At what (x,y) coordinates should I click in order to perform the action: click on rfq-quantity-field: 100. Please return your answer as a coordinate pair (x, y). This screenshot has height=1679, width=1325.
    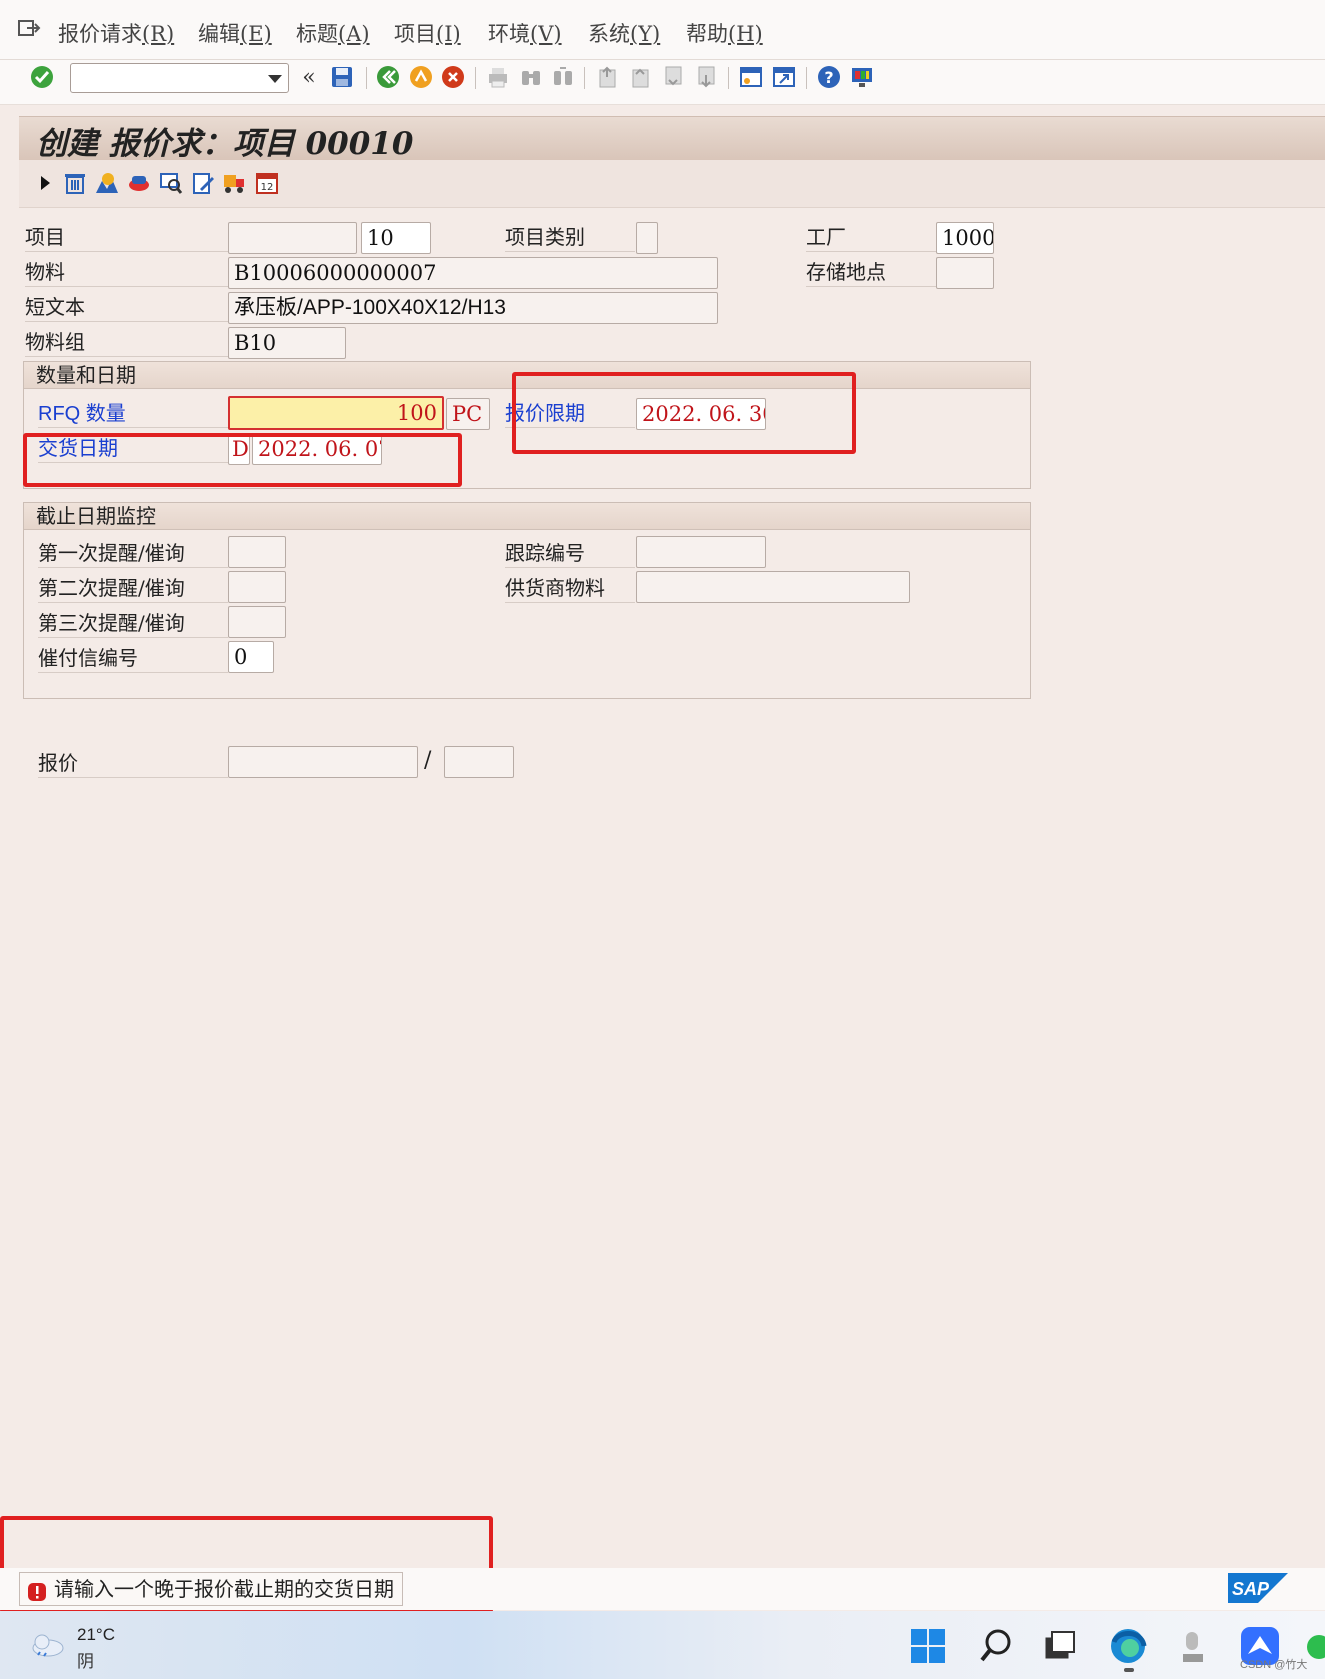
    Looking at the image, I should click on (336, 413).